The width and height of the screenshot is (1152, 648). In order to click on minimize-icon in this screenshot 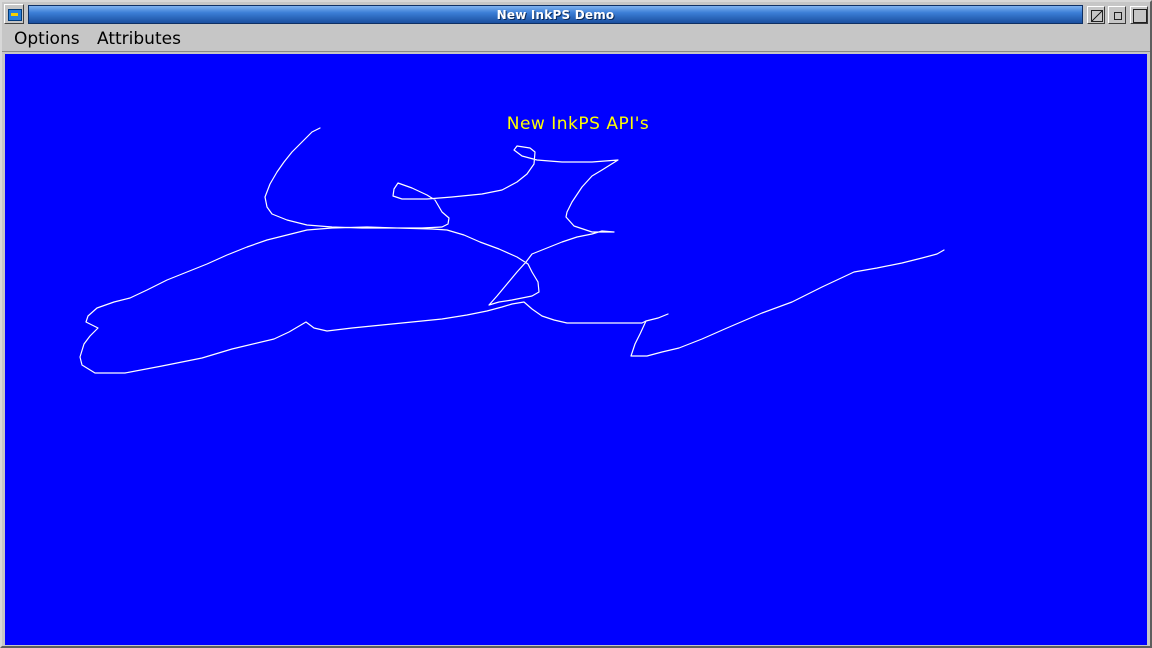, I will do `click(1117, 15)`.